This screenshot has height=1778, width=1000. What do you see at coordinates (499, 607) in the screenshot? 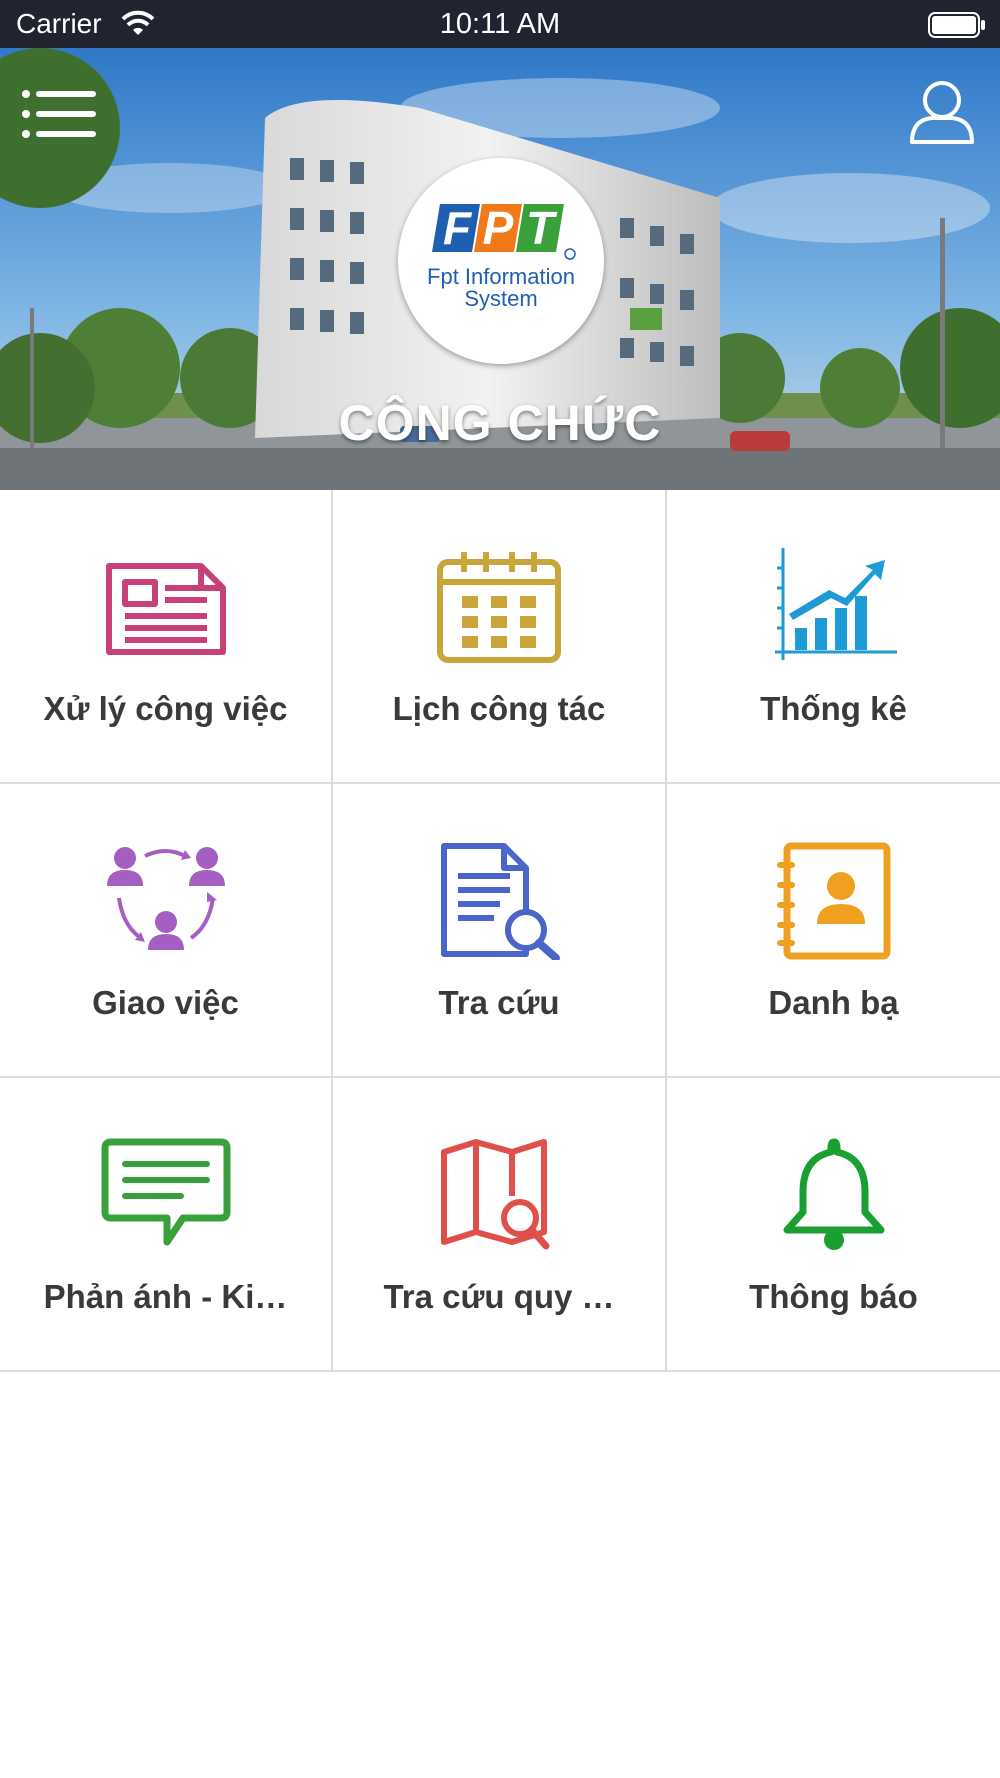
I see `calendar-icon` at bounding box center [499, 607].